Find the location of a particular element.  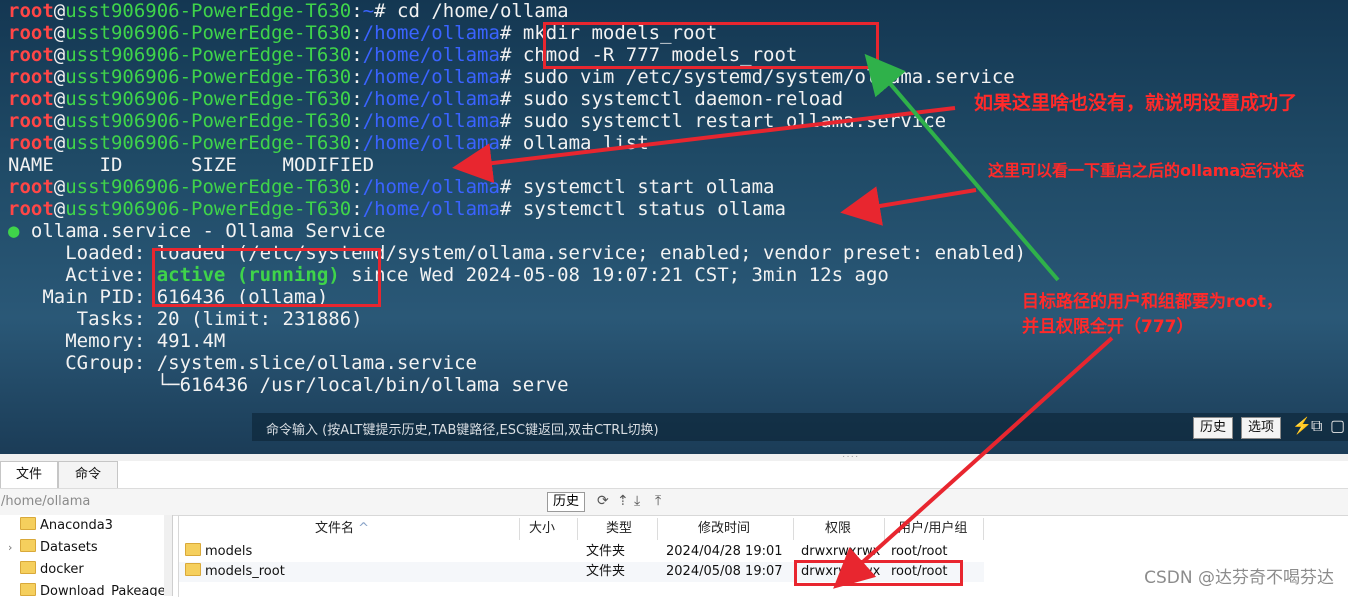

arrow-to-status-command is located at coordinates (908, 206).